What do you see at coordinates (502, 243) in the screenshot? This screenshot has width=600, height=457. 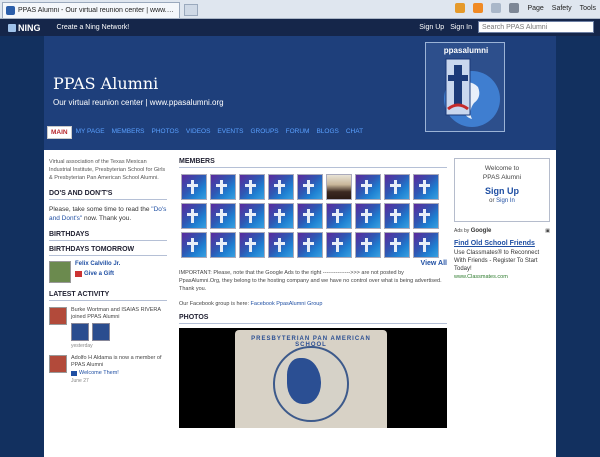 I see `ad-title-link: Find Old School Friends` at bounding box center [502, 243].